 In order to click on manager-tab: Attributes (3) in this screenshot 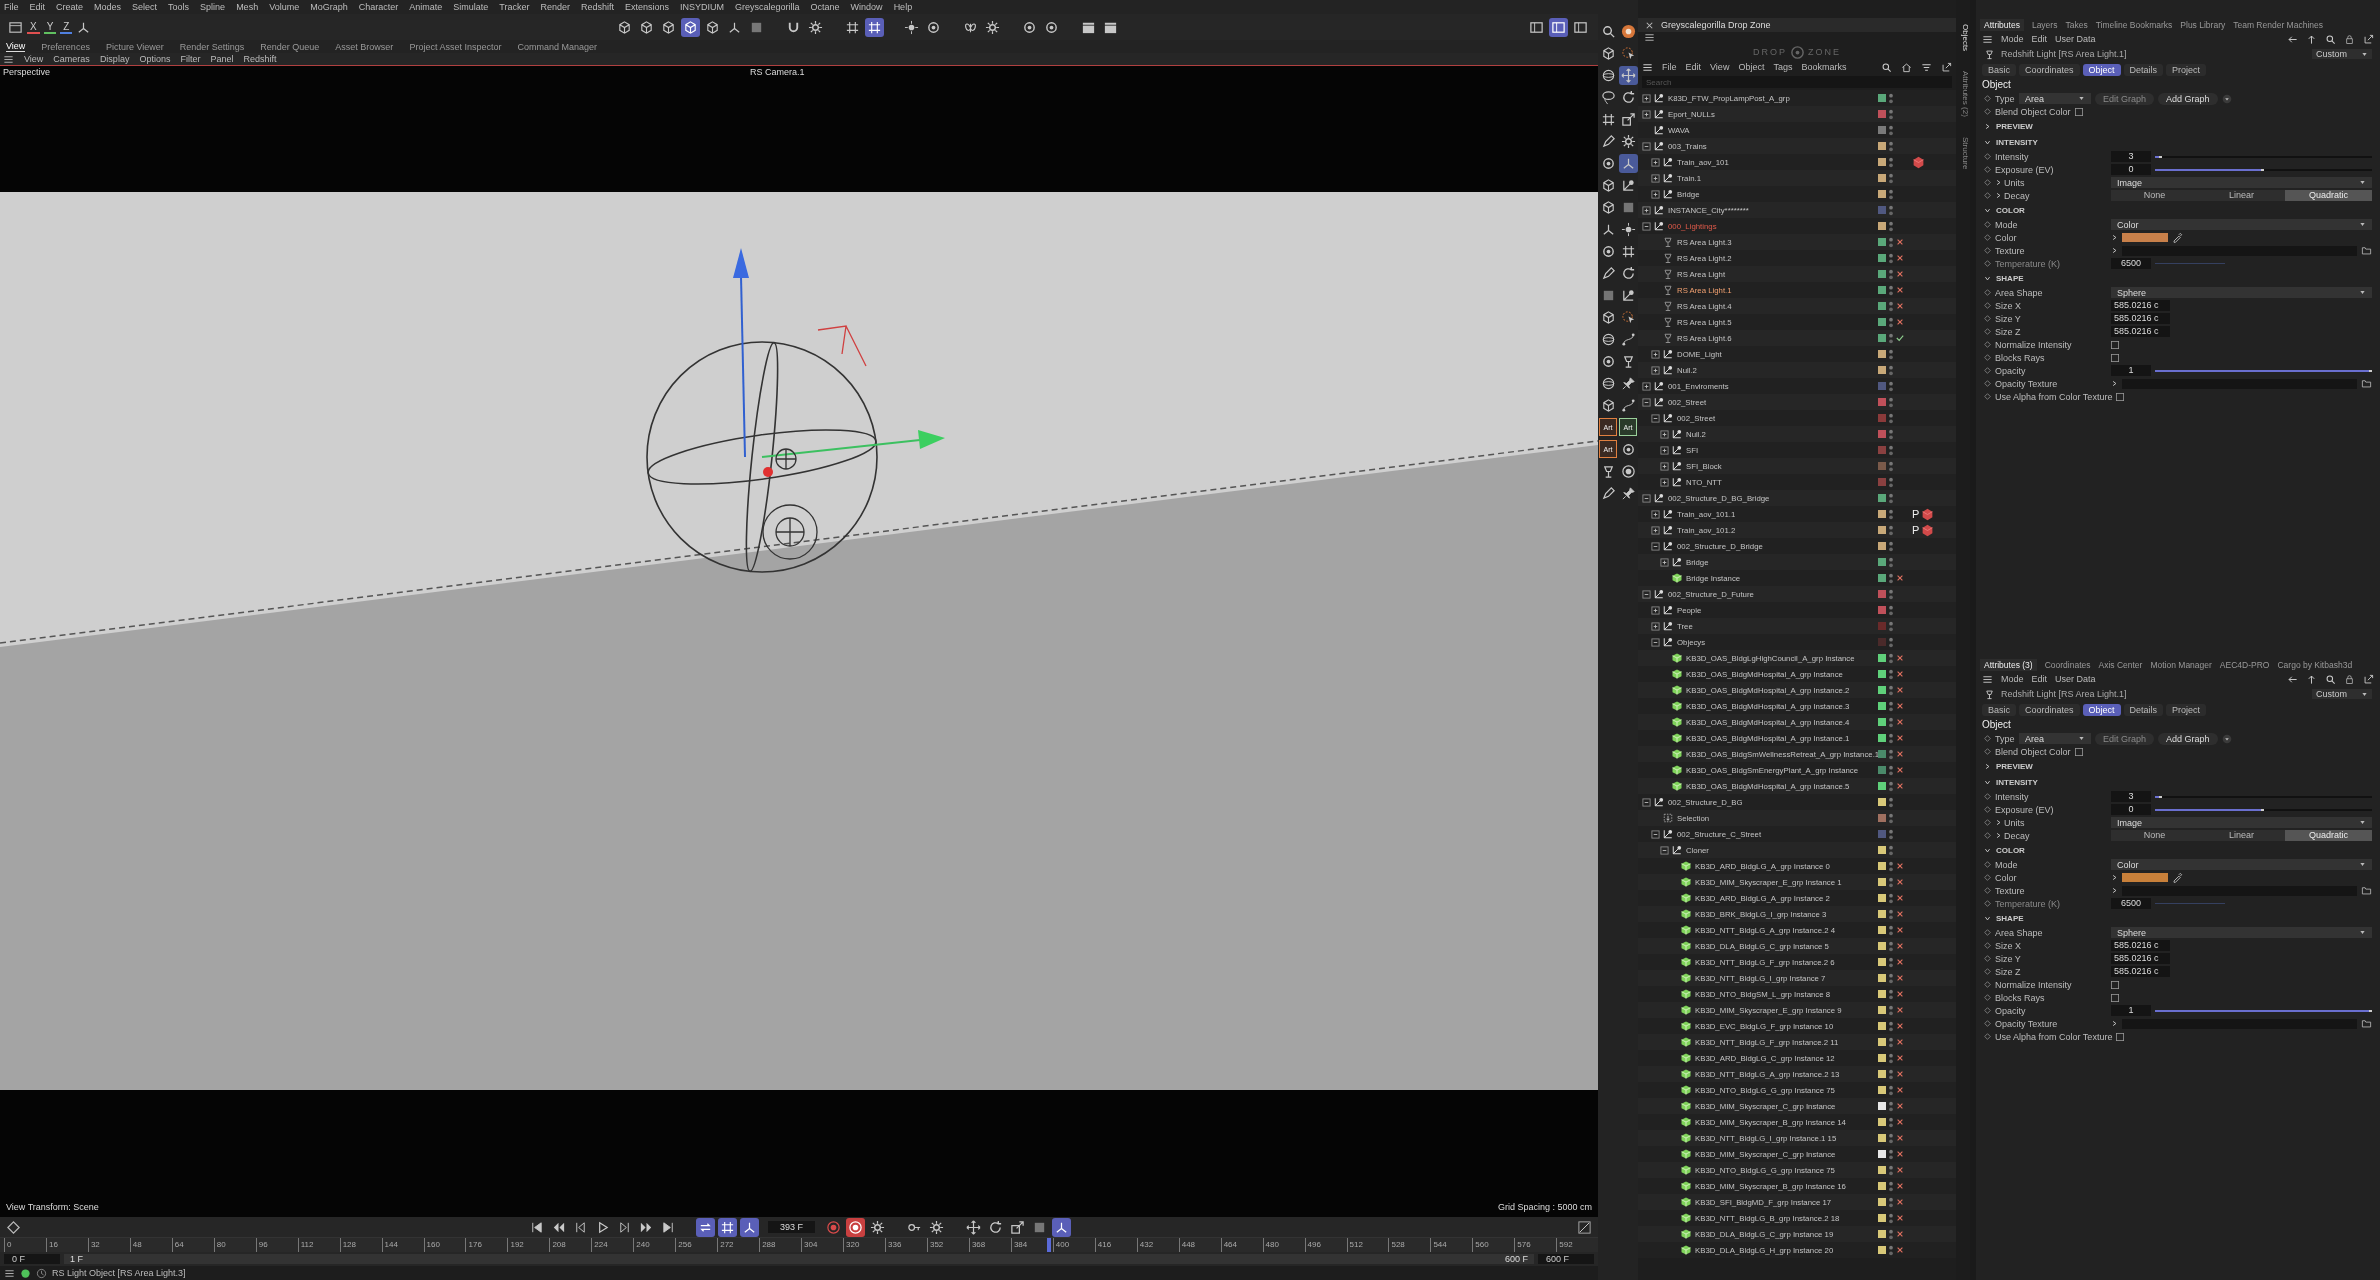, I will do `click(2008, 665)`.